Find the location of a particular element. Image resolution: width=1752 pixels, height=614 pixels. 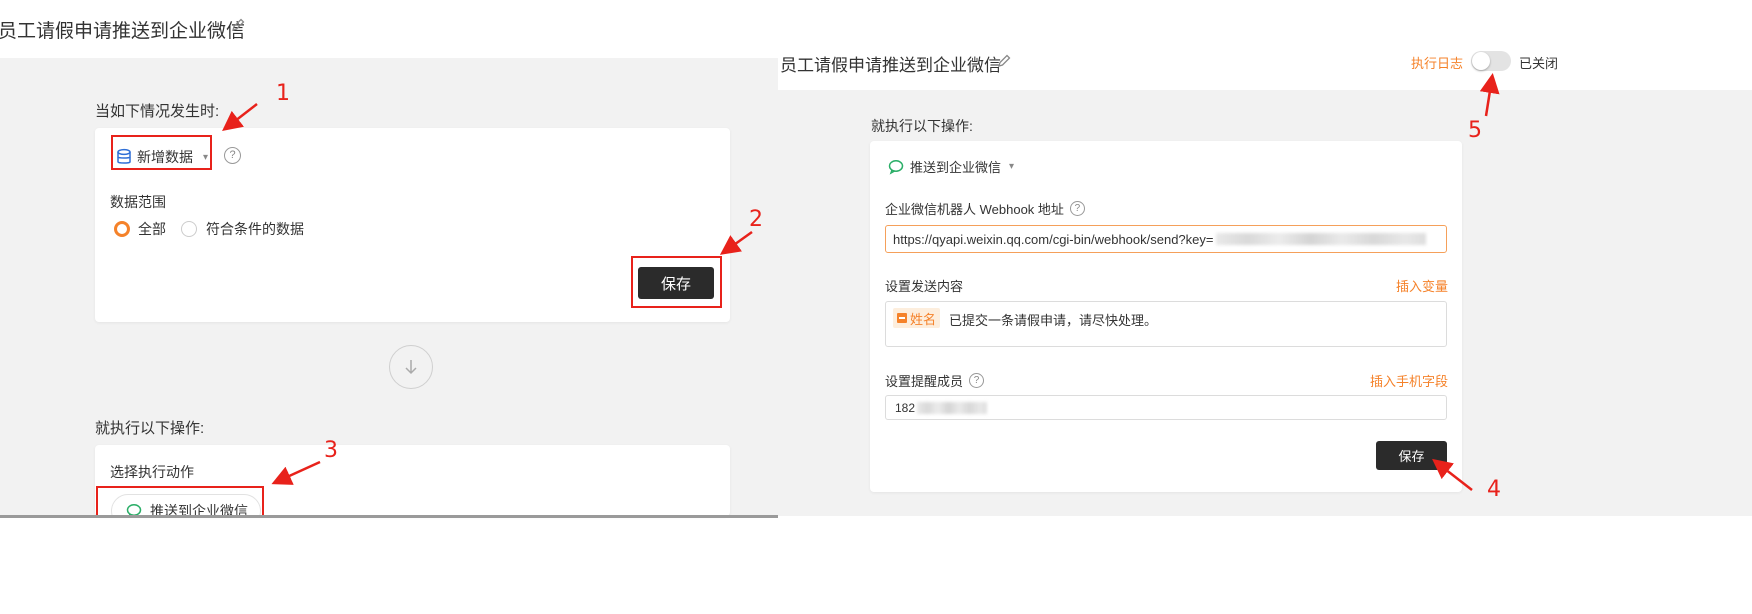

right-edit-icon is located at coordinates (1004, 61).